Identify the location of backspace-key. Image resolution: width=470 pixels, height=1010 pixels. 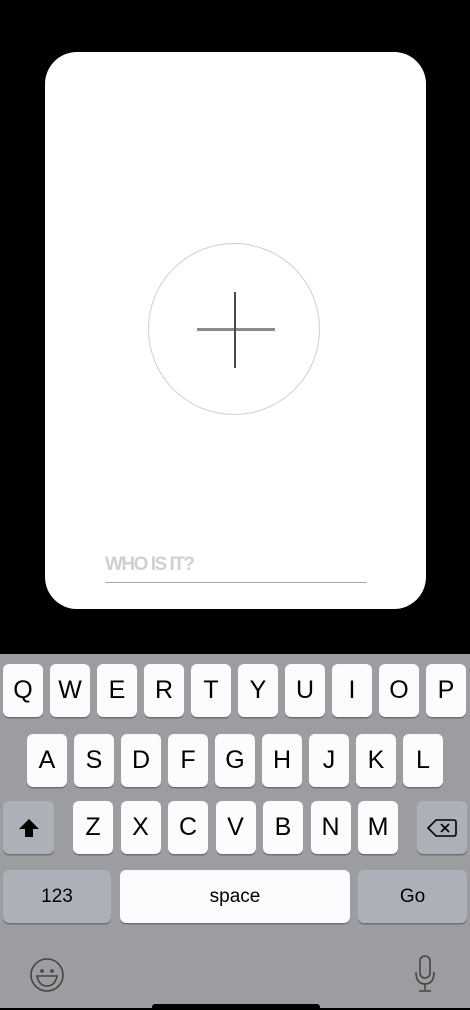
(442, 827).